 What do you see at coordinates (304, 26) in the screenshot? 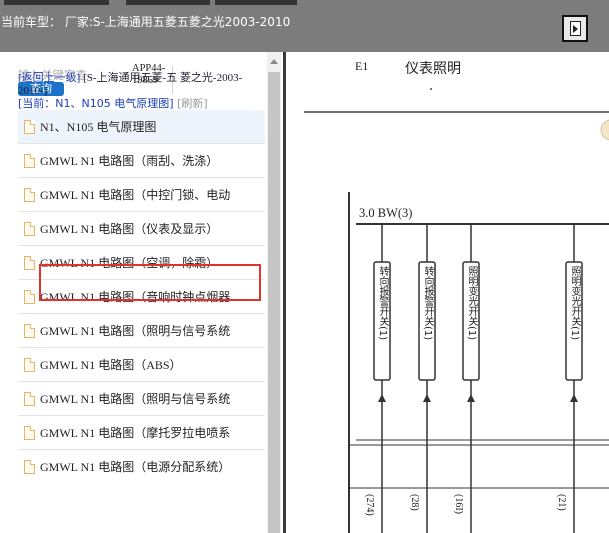
I see `top-bar: 当前车型： 厂家:S-上海通用五菱五菱之光2003-2010` at bounding box center [304, 26].